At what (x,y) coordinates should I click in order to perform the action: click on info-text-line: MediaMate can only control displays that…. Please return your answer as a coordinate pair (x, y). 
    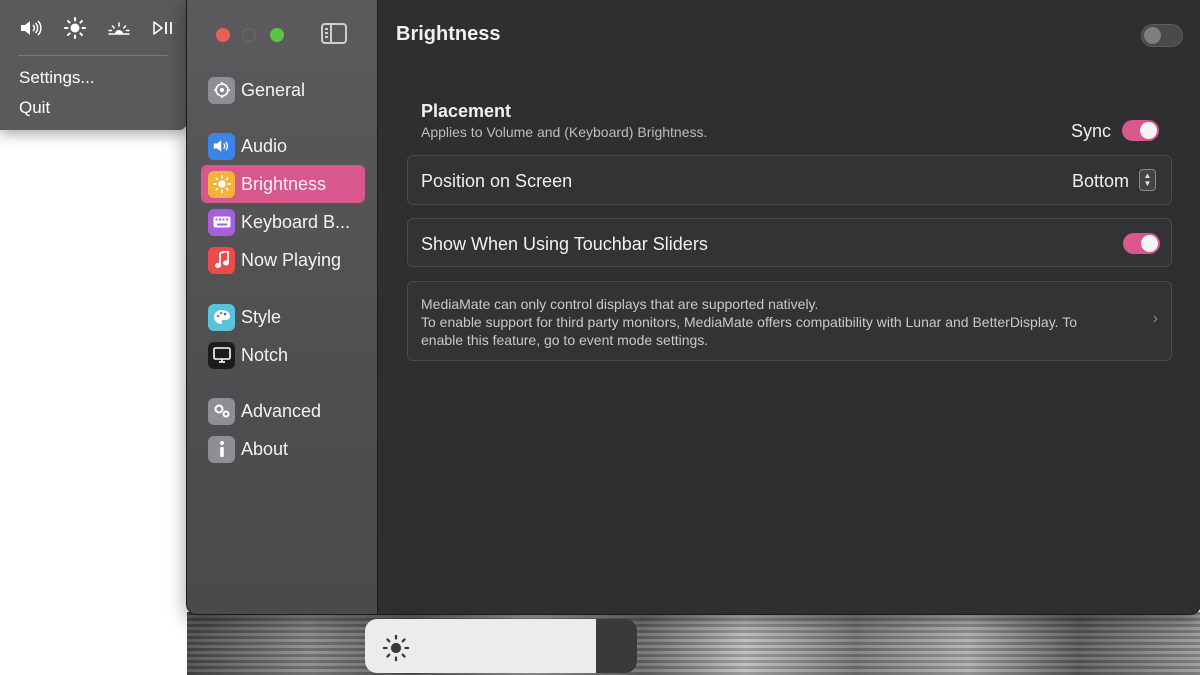
    Looking at the image, I should click on (620, 304).